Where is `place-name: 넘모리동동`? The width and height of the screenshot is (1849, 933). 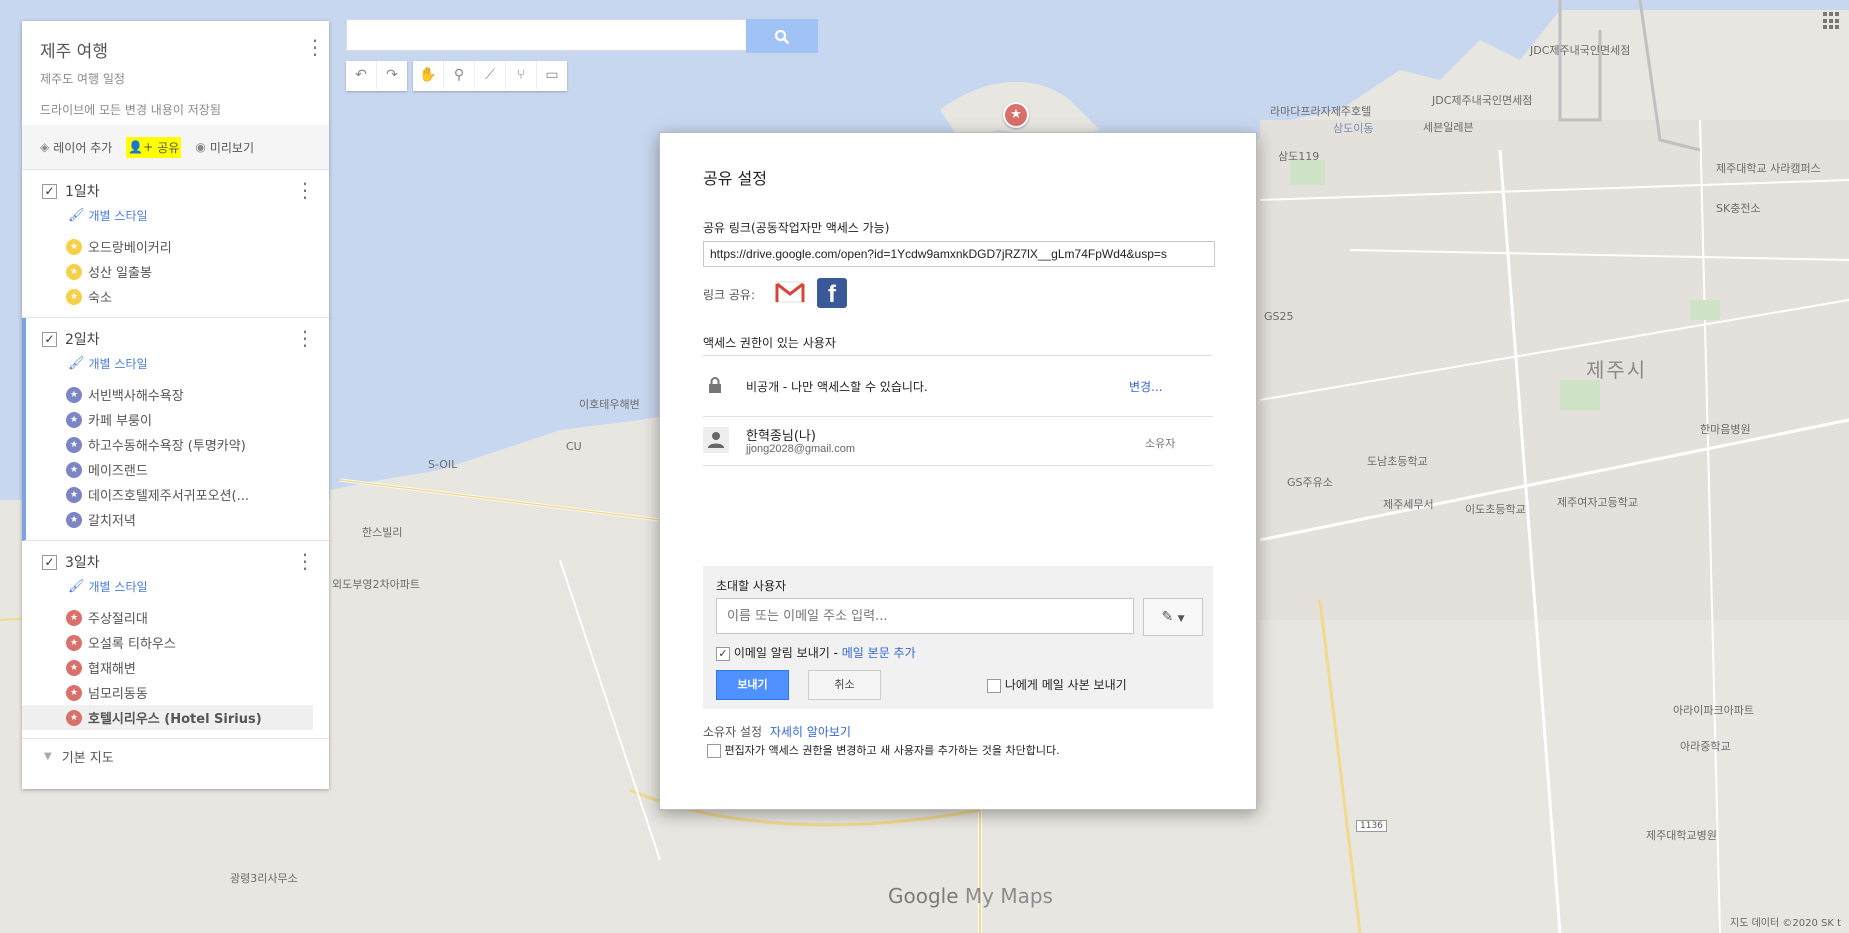
place-name: 넘모리동동 is located at coordinates (118, 694).